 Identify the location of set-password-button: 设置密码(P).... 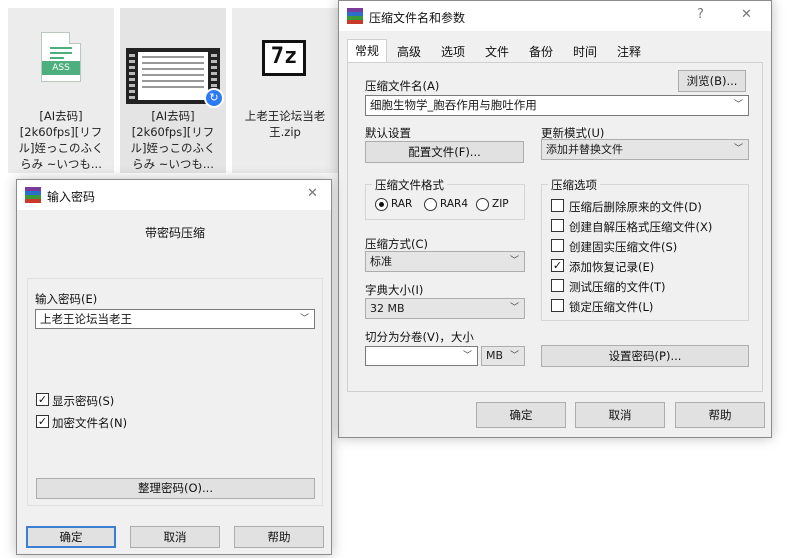
(645, 356).